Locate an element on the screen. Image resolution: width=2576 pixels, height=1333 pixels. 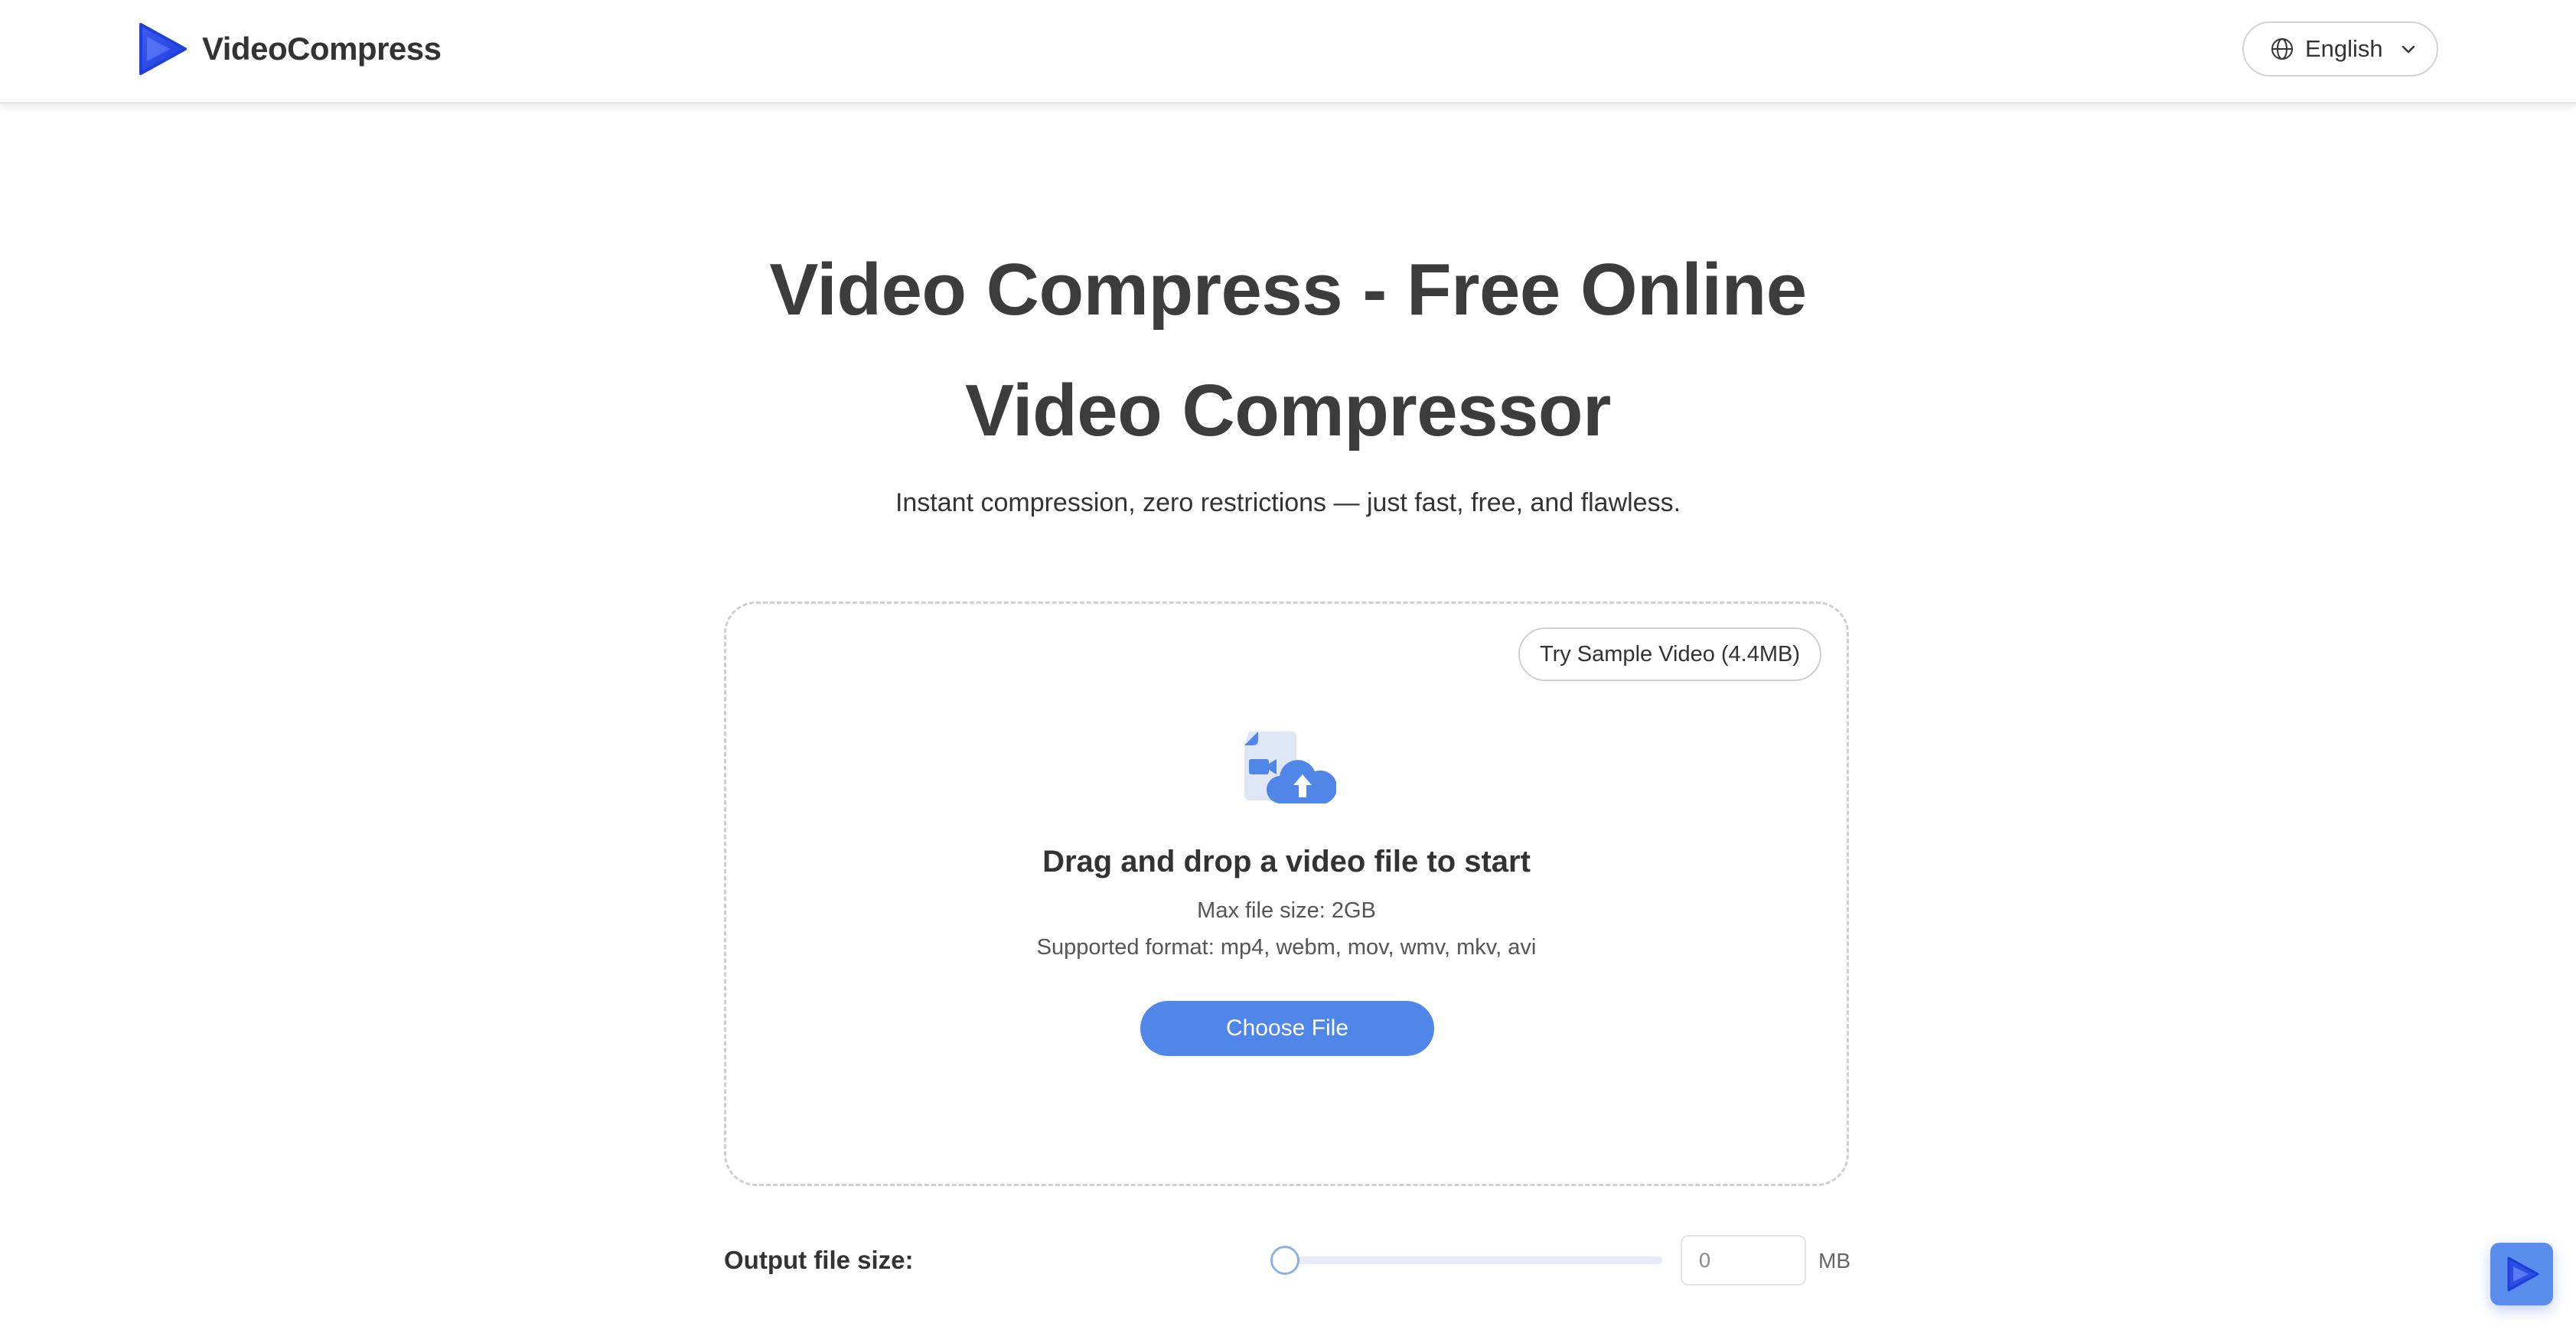
play-icon is located at coordinates (2523, 1274).